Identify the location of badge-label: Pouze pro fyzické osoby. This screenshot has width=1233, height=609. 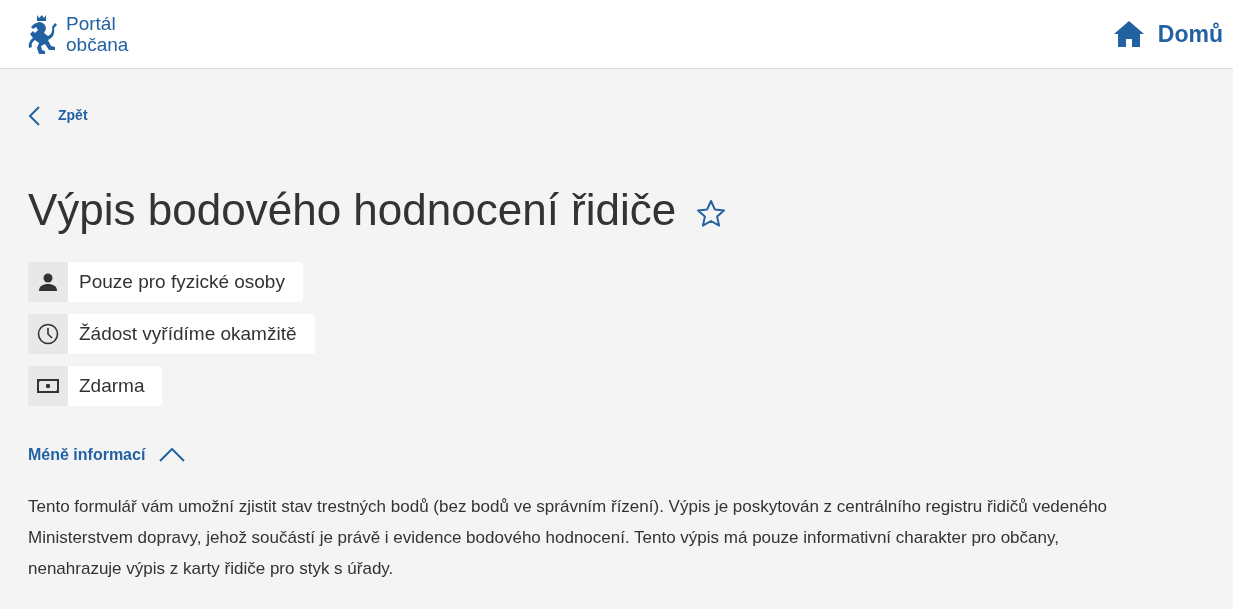
(185, 282).